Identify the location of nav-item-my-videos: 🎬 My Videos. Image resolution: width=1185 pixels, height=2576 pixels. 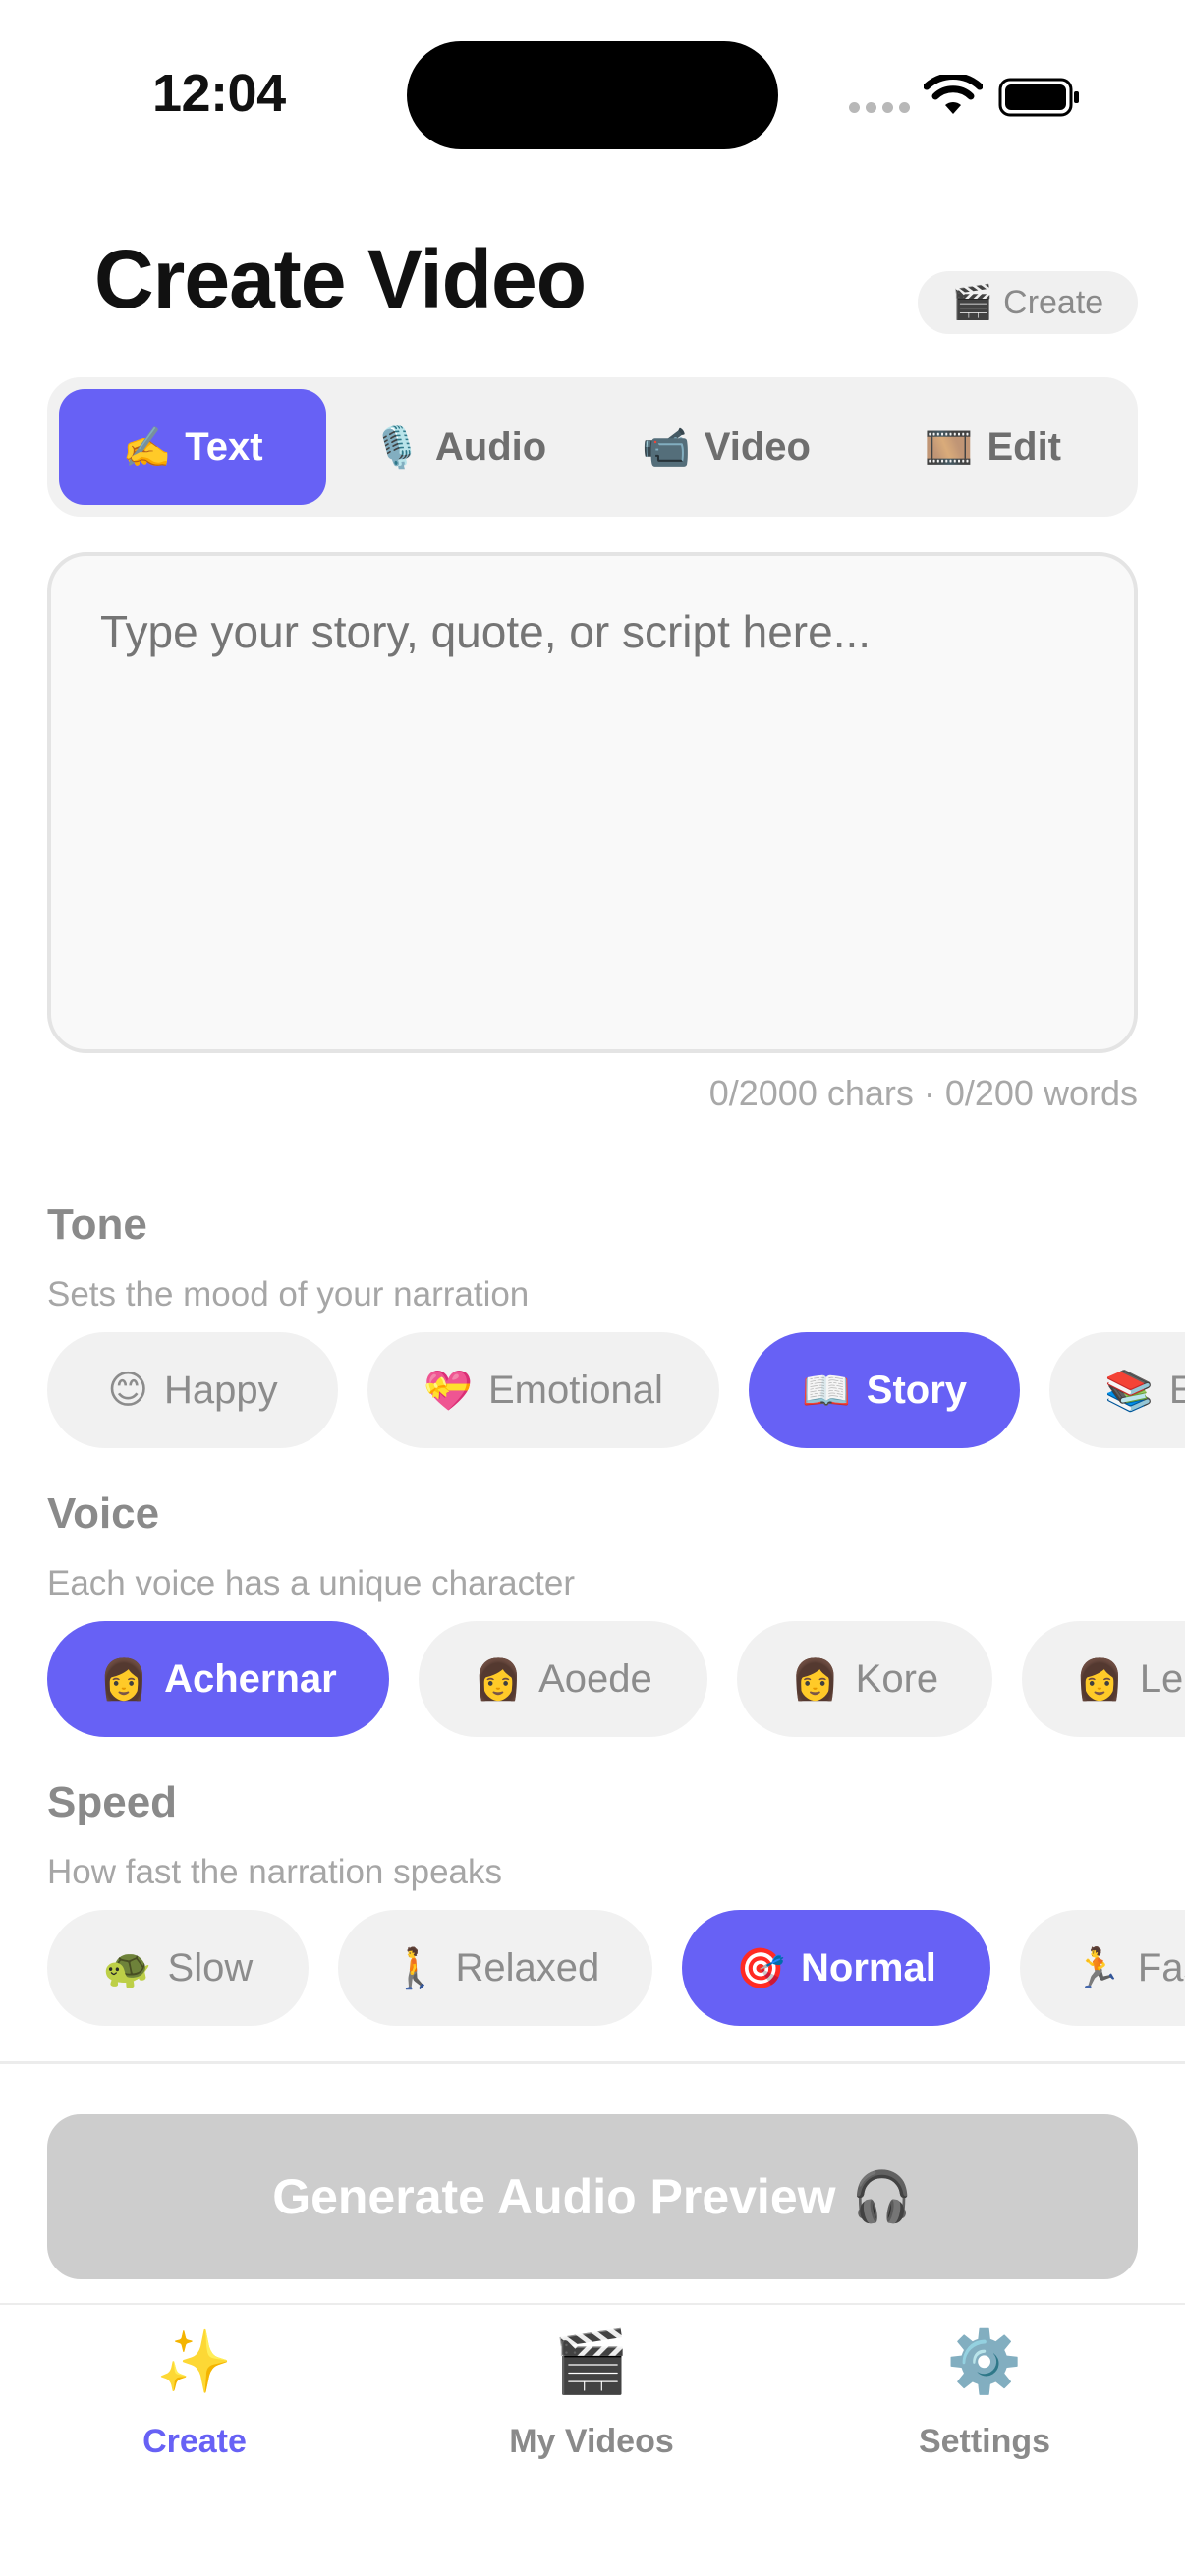
(592, 2396).